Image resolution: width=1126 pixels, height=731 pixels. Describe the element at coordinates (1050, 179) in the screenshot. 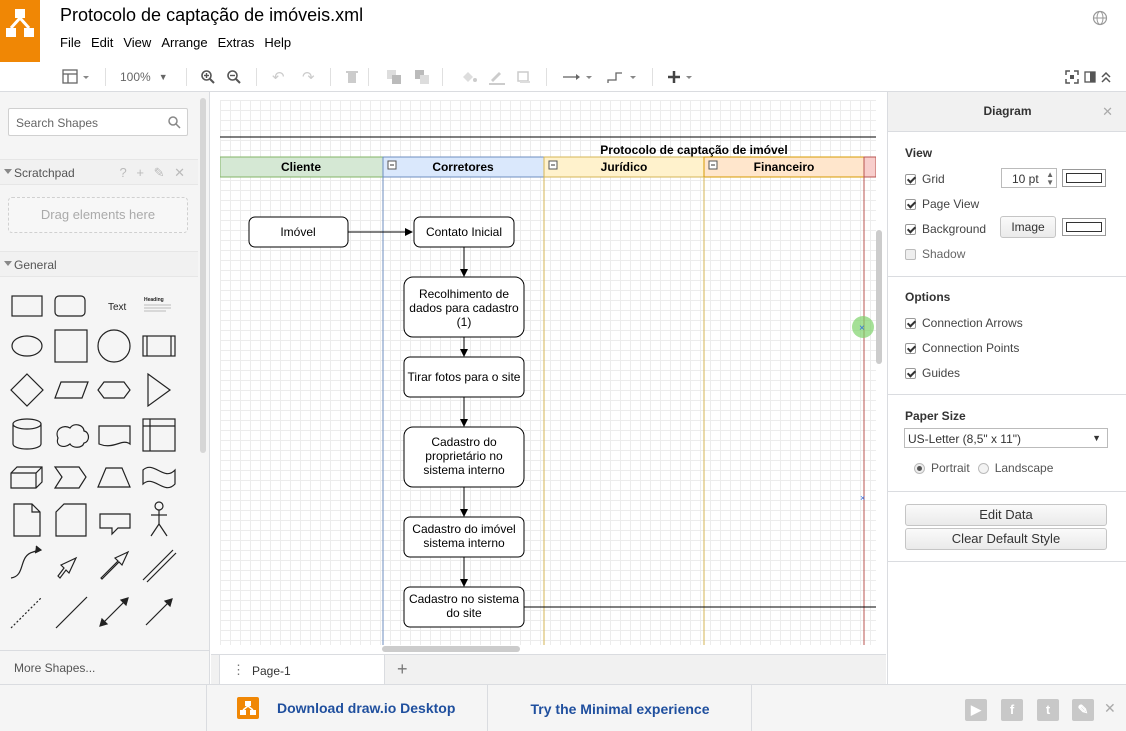

I see `spinner-icon: ▲ ▼` at that location.